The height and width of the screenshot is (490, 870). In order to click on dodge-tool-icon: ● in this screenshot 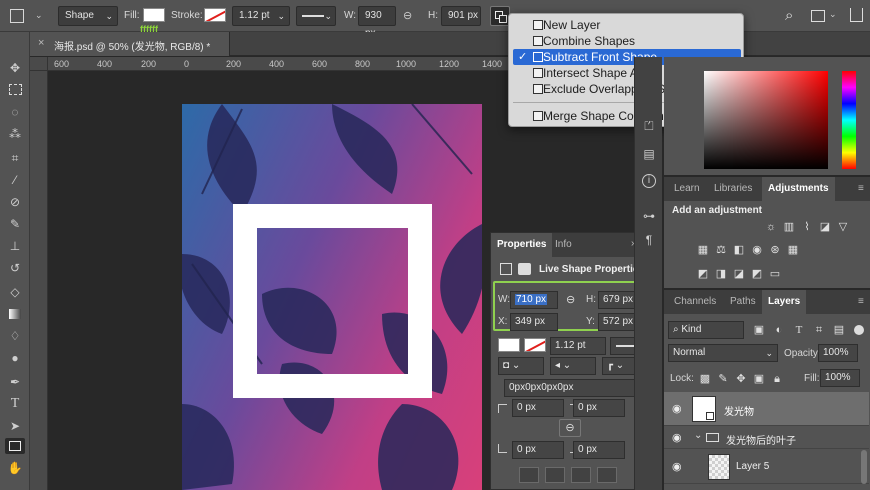, I will do `click(15, 358)`.